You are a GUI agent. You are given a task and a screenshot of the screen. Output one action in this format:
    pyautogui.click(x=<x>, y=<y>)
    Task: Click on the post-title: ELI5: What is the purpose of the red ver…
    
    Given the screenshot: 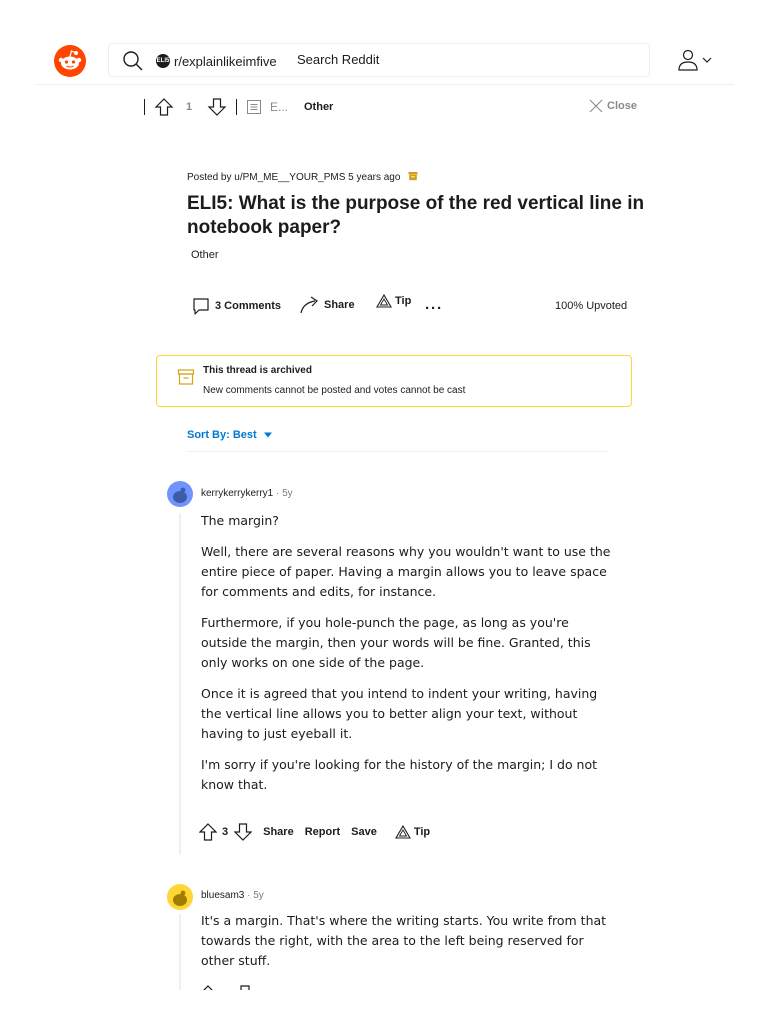 What is the action you would take?
    pyautogui.click(x=417, y=216)
    